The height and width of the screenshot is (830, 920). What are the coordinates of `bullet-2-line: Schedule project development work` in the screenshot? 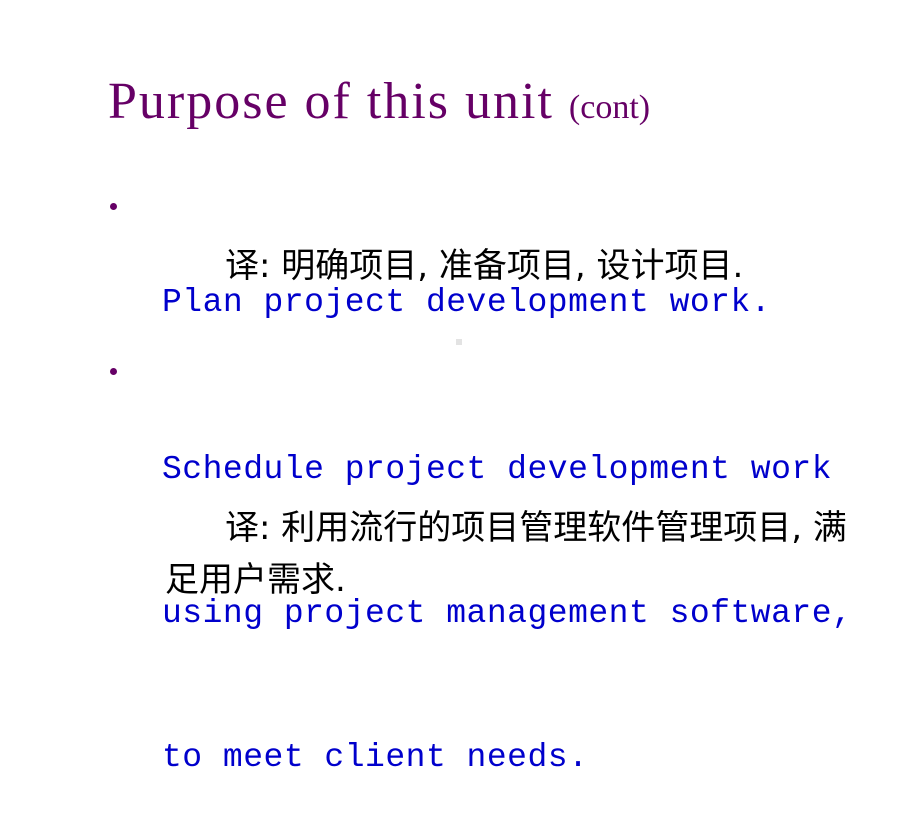 It's located at (497, 469).